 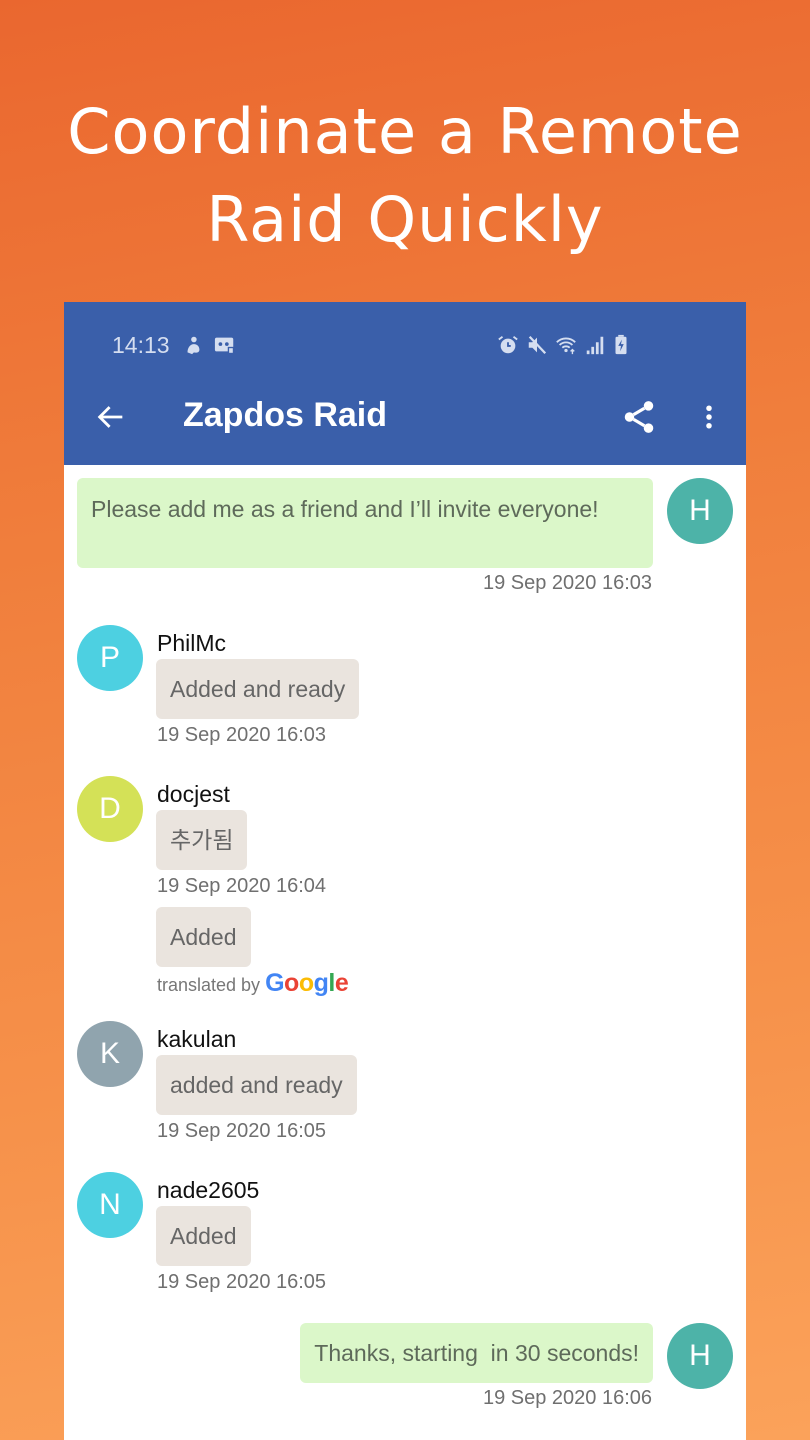 I want to click on incoming-message-bubble: Added and ready, so click(x=258, y=689).